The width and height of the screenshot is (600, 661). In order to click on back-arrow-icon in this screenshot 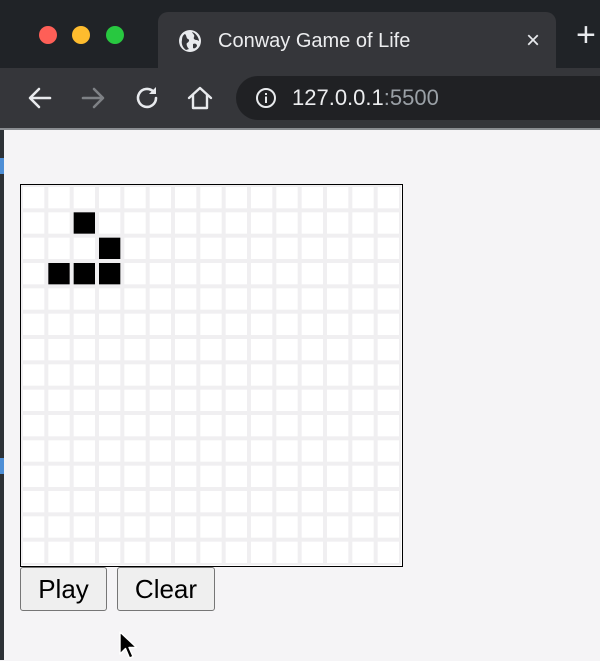, I will do `click(40, 98)`.